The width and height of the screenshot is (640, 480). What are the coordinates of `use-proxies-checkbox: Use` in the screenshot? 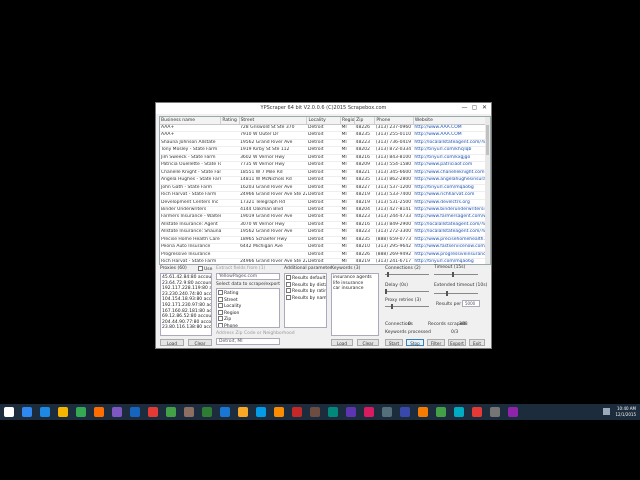 It's located at (205, 269).